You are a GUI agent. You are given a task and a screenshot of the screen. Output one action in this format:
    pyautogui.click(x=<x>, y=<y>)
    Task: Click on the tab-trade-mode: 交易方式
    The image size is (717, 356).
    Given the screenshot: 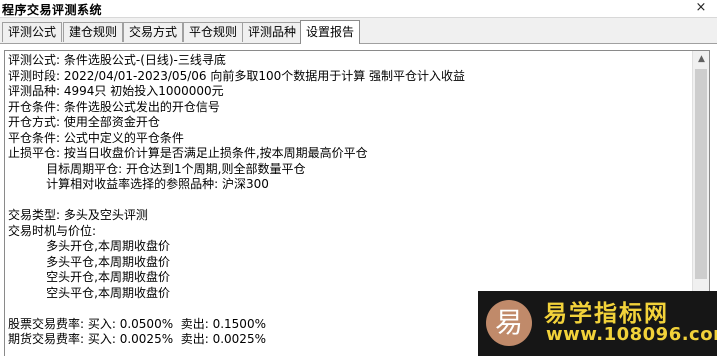 What is the action you would take?
    pyautogui.click(x=153, y=32)
    